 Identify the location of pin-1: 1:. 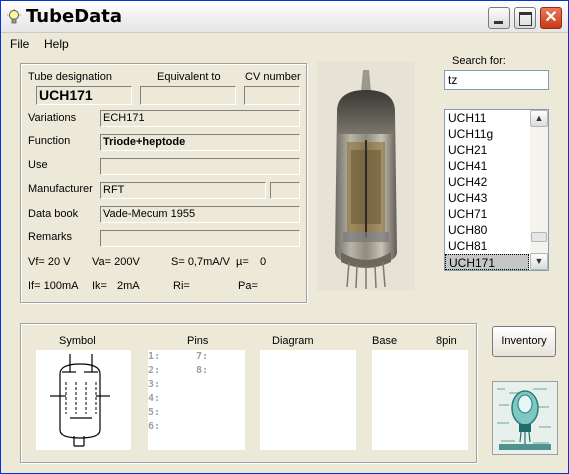
(154, 356).